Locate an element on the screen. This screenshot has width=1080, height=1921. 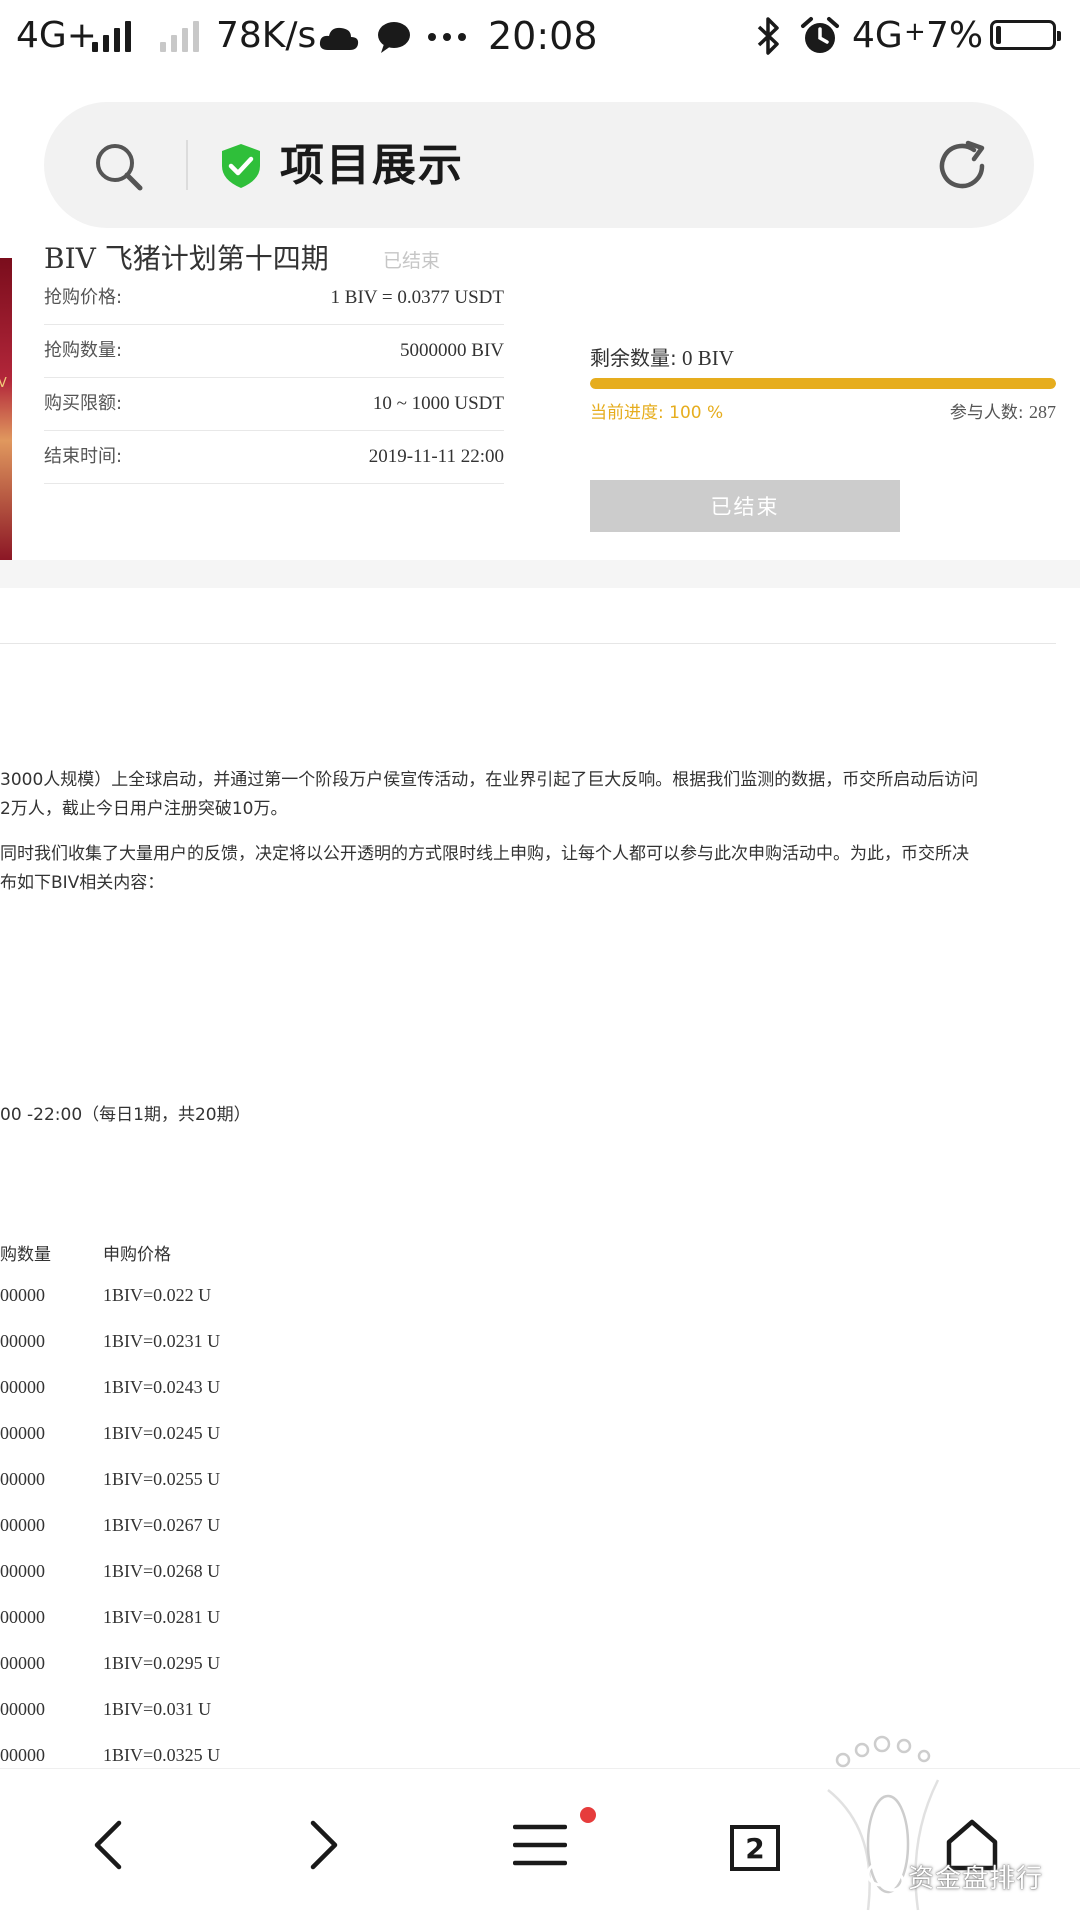
battery-percent: 7% is located at coordinates (955, 35).